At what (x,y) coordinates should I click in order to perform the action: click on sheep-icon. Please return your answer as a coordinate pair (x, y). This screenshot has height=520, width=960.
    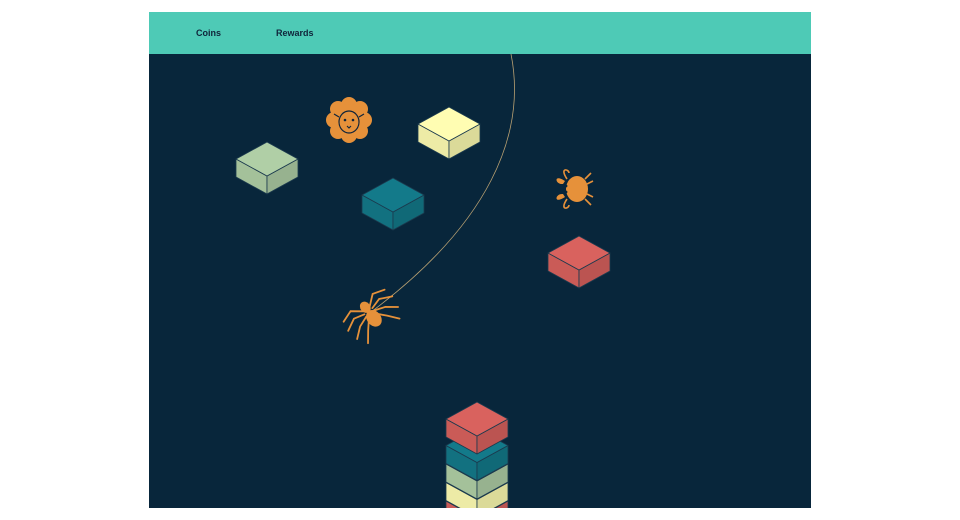
    Looking at the image, I should click on (349, 120).